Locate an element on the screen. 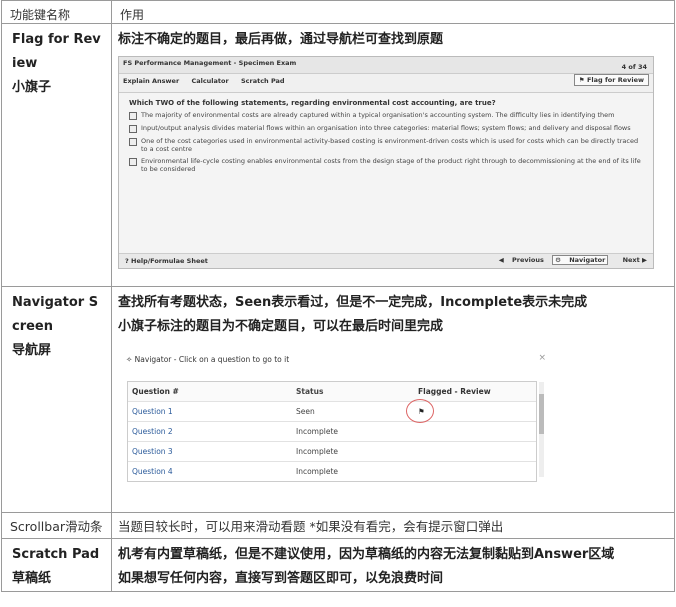 The height and width of the screenshot is (607, 676). next-button: Next ▶ is located at coordinates (632, 260).